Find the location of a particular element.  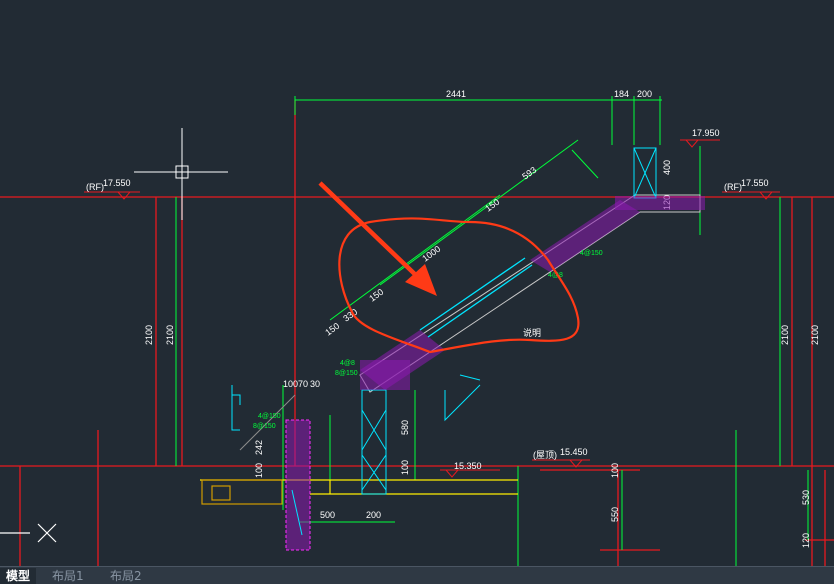

elevation-marker-left: (RF) 17.550 is located at coordinates (112, 189).